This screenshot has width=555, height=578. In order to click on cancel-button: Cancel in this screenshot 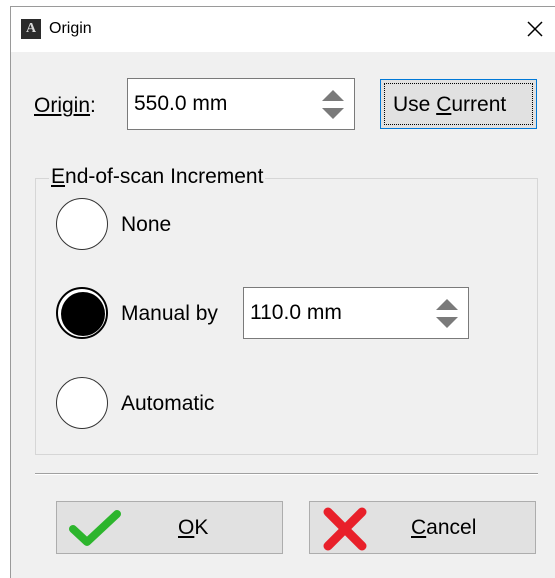, I will do `click(422, 527)`.